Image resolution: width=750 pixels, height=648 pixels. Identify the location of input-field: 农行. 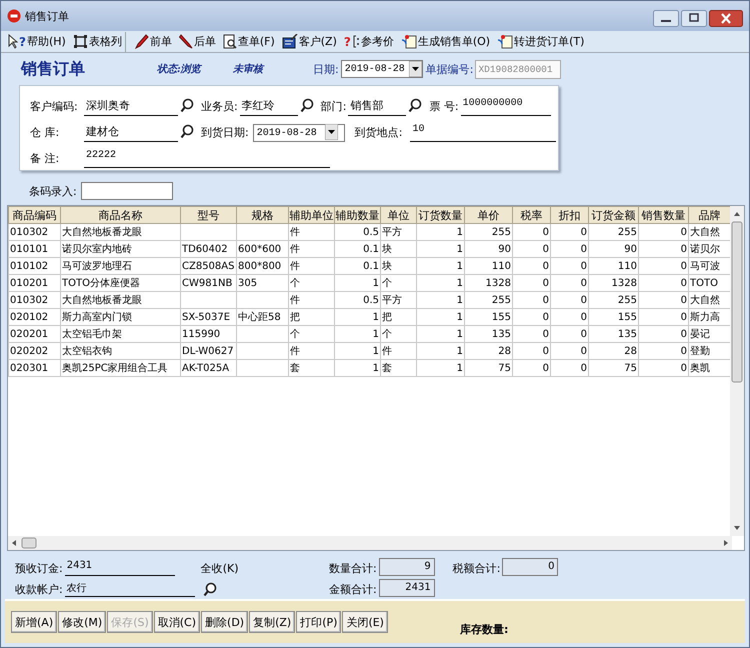
(129, 589).